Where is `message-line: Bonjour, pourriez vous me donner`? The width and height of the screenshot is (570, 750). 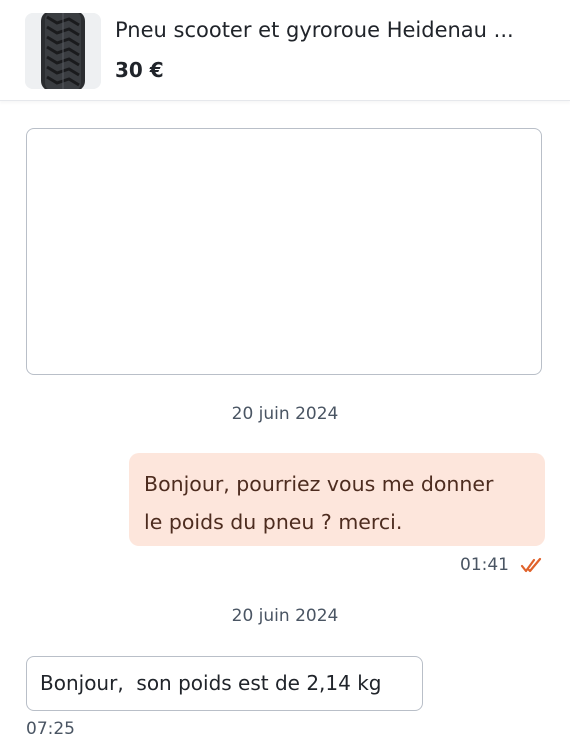
message-line: Bonjour, pourriez vous me donner is located at coordinates (319, 484).